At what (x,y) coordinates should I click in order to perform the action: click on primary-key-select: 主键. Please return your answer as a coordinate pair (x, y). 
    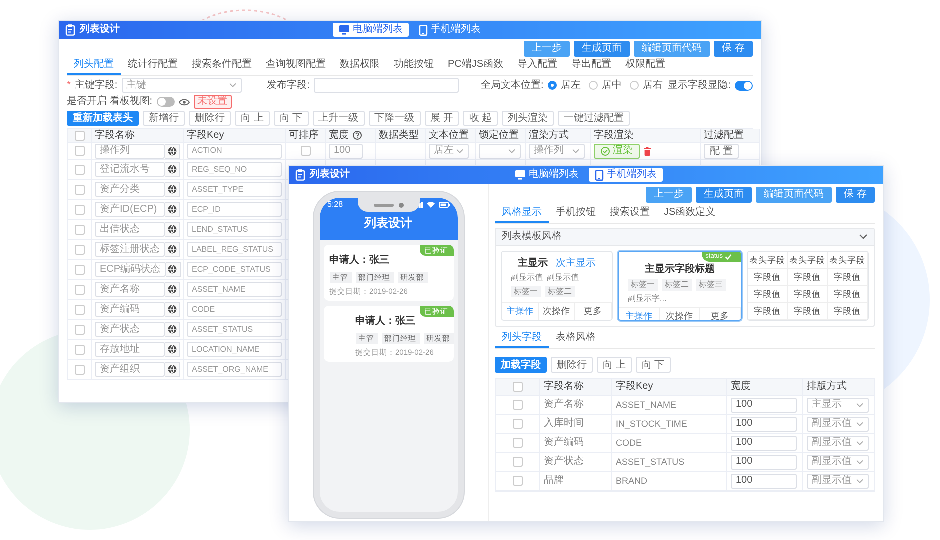
    Looking at the image, I should click on (182, 85).